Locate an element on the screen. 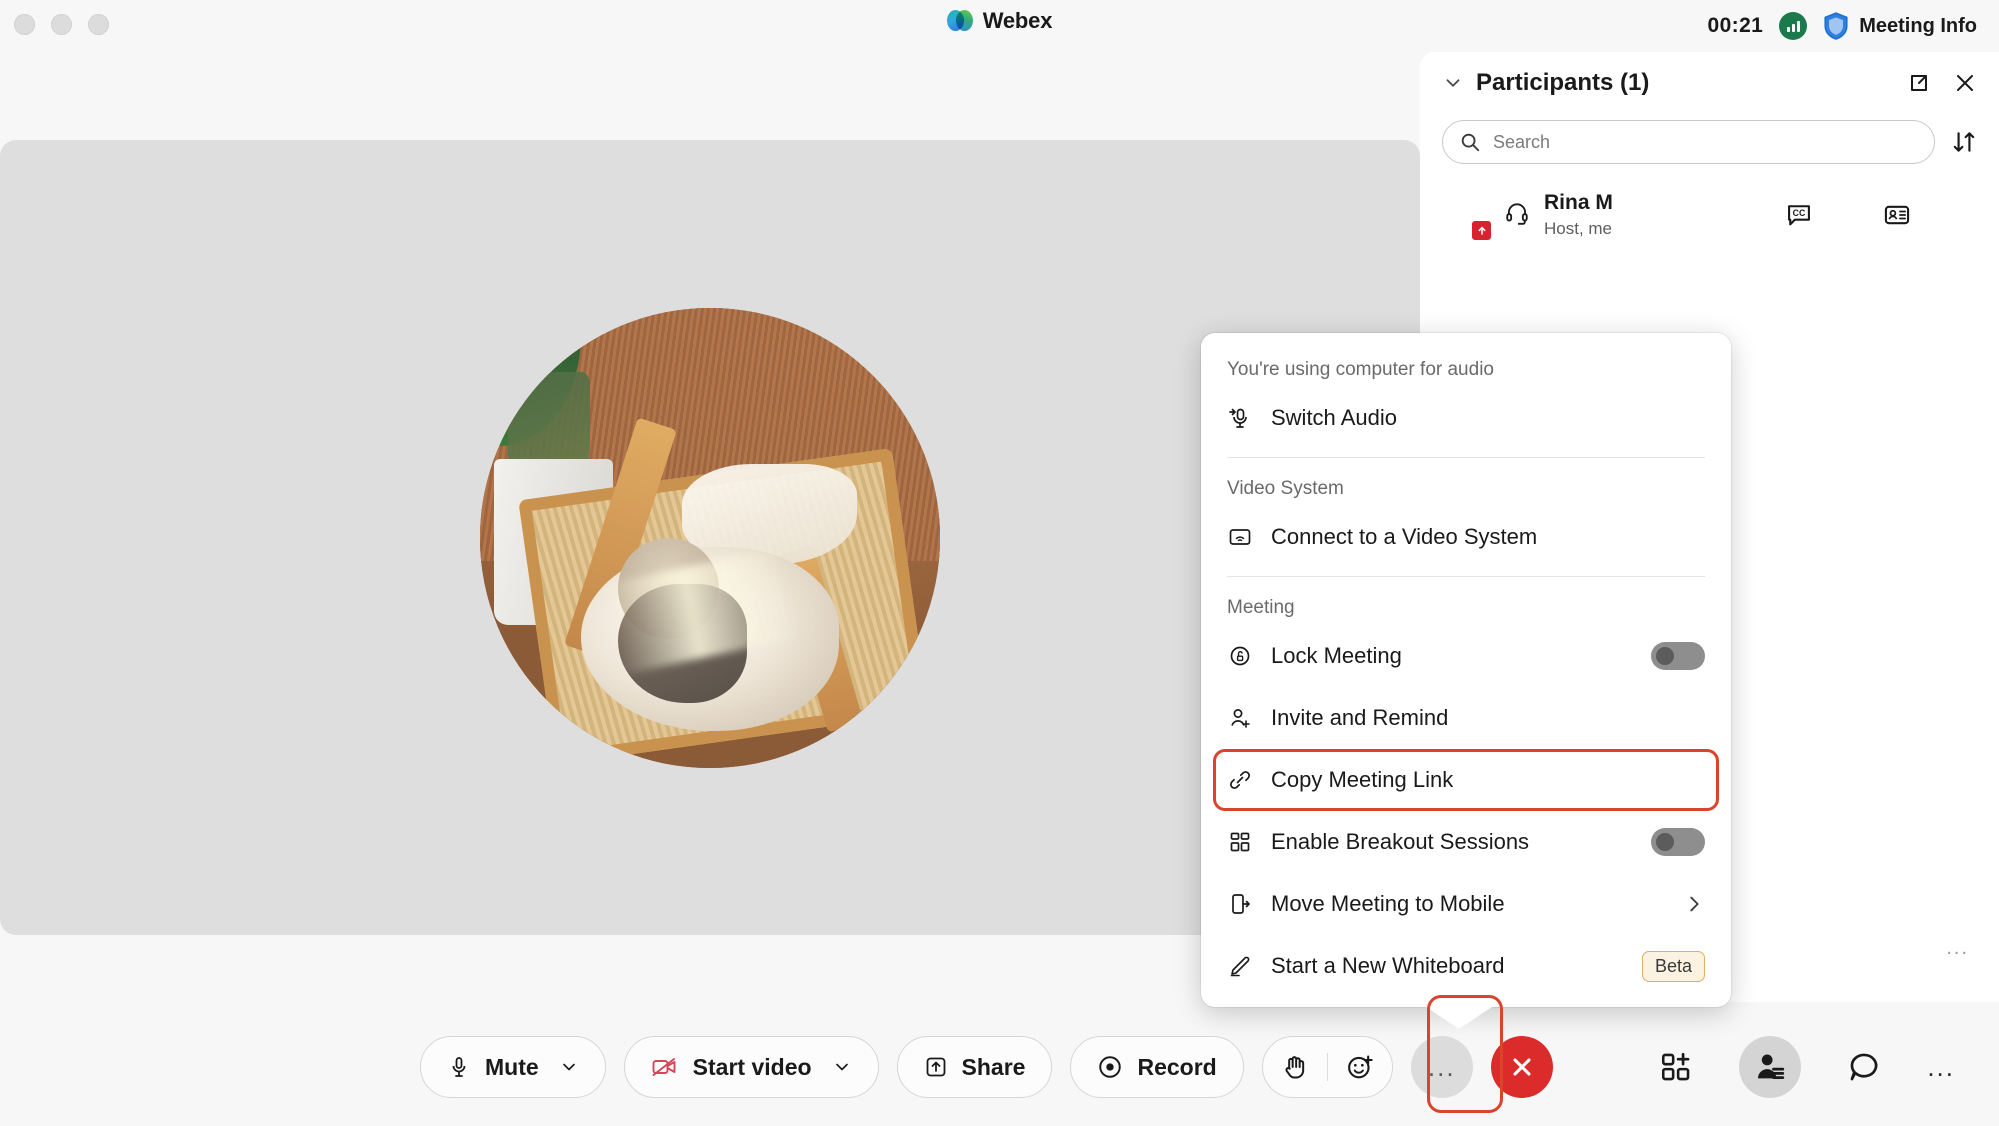 The width and height of the screenshot is (1999, 1126). participants-list: Rina M Host, me CC is located at coordinates (1709, 206).